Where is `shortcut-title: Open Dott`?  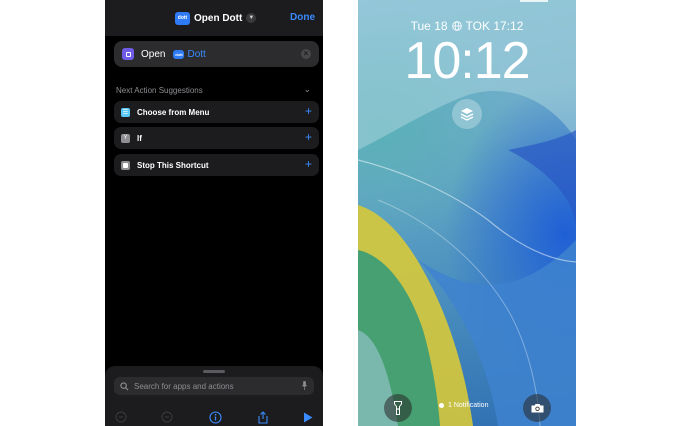 shortcut-title: Open Dott is located at coordinates (218, 18).